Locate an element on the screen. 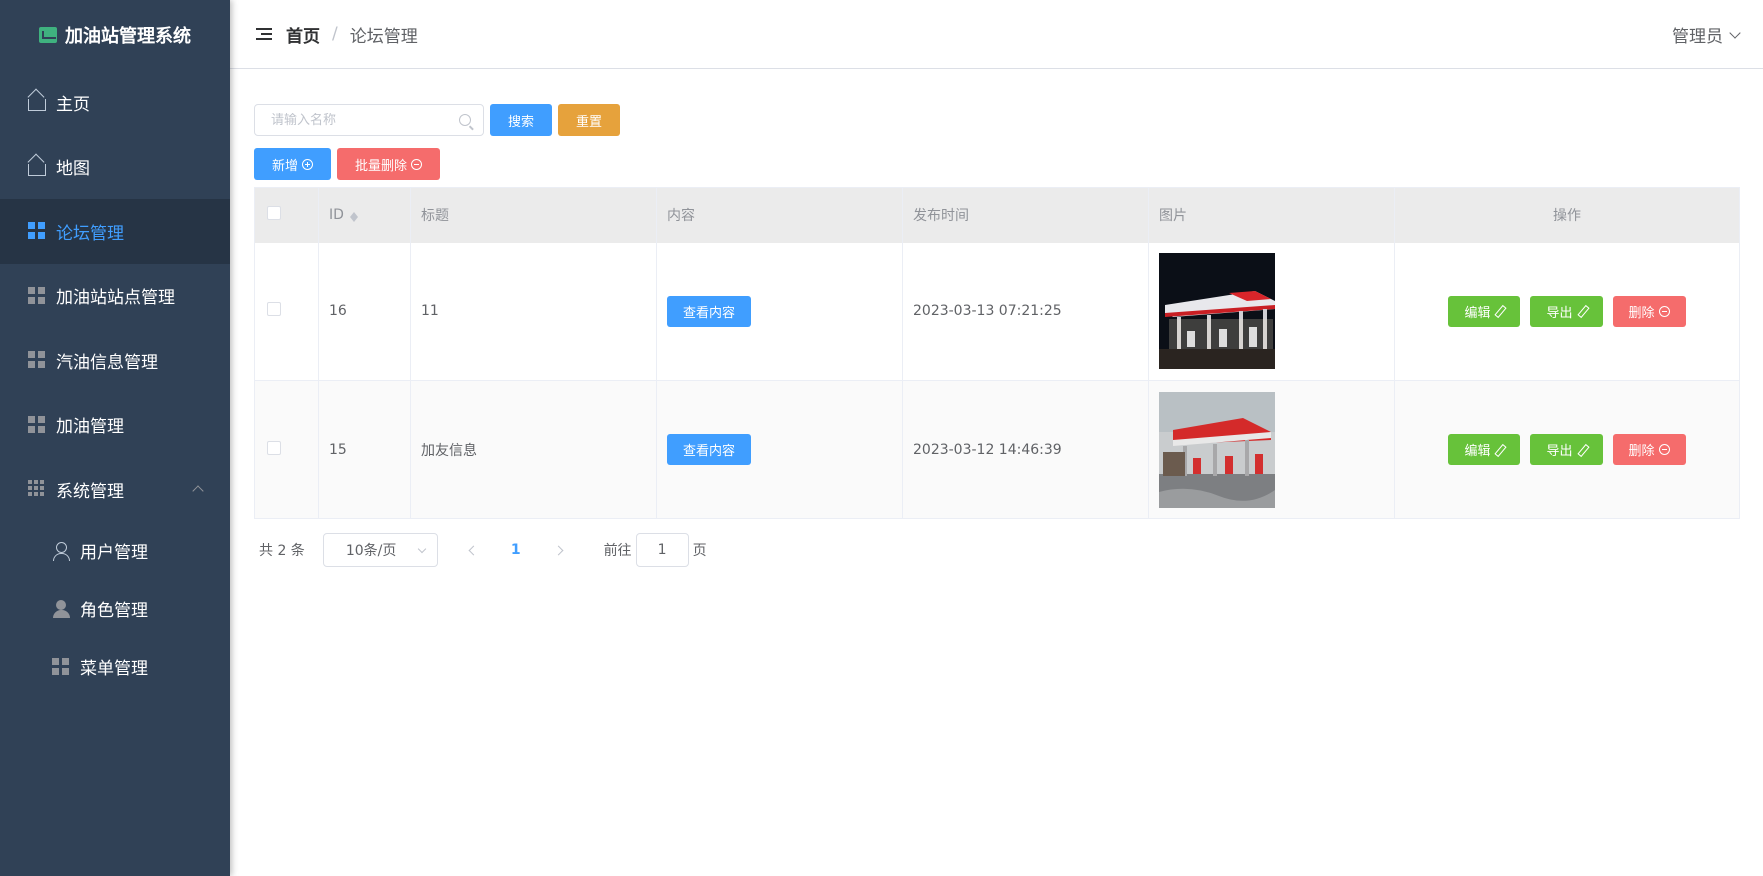 Image resolution: width=1763 pixels, height=876 pixels. column-header-title: 标题 is located at coordinates (533, 215).